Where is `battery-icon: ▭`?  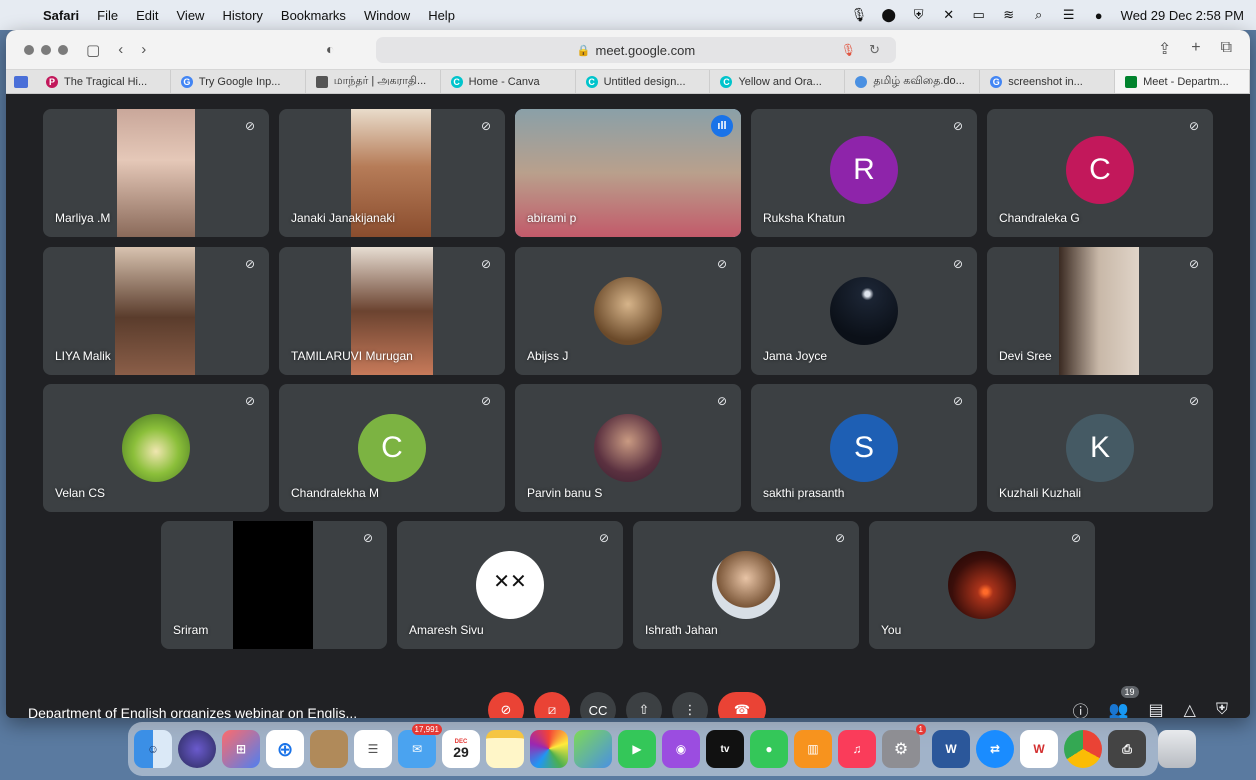 battery-icon: ▭ is located at coordinates (979, 15).